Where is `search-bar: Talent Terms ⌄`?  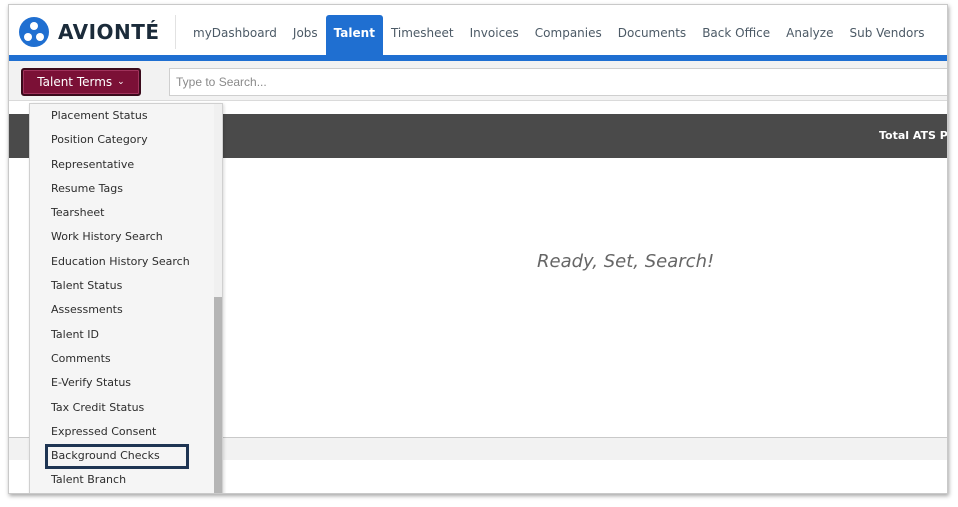
search-bar: Talent Terms ⌄ is located at coordinates (478, 81).